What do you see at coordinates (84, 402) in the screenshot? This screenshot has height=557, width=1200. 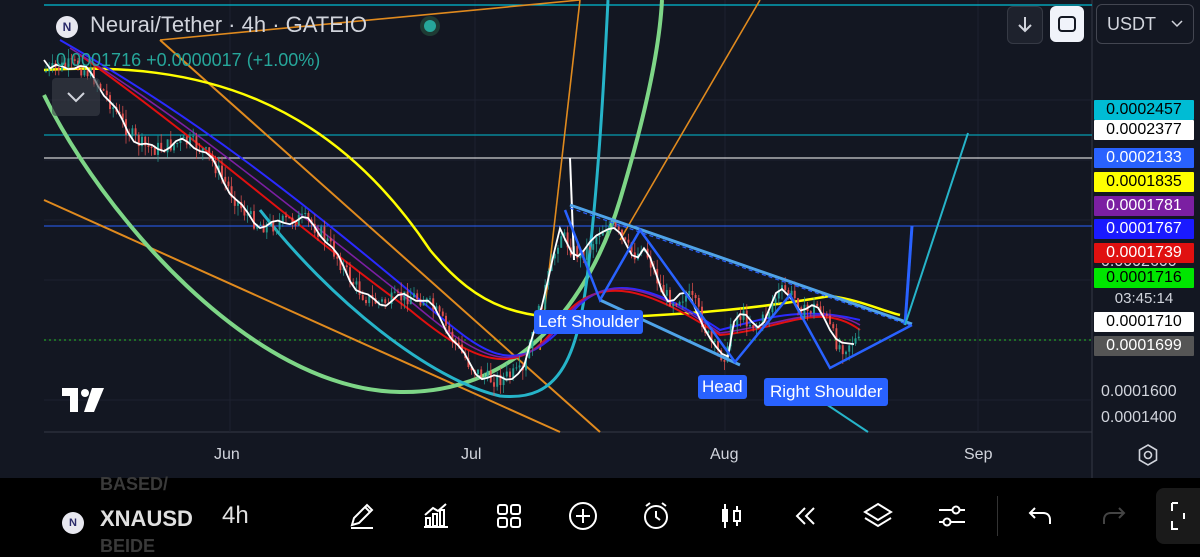 I see `tradingview-logo-icon` at bounding box center [84, 402].